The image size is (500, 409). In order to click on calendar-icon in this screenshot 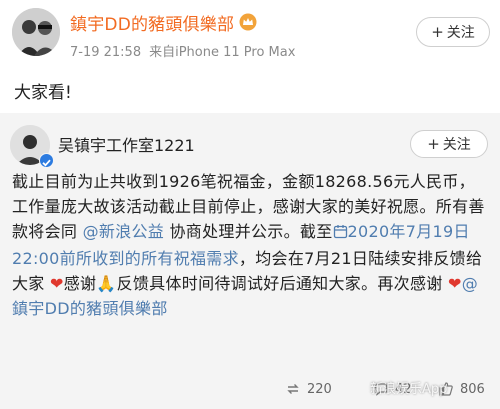, I will do `click(340, 233)`.